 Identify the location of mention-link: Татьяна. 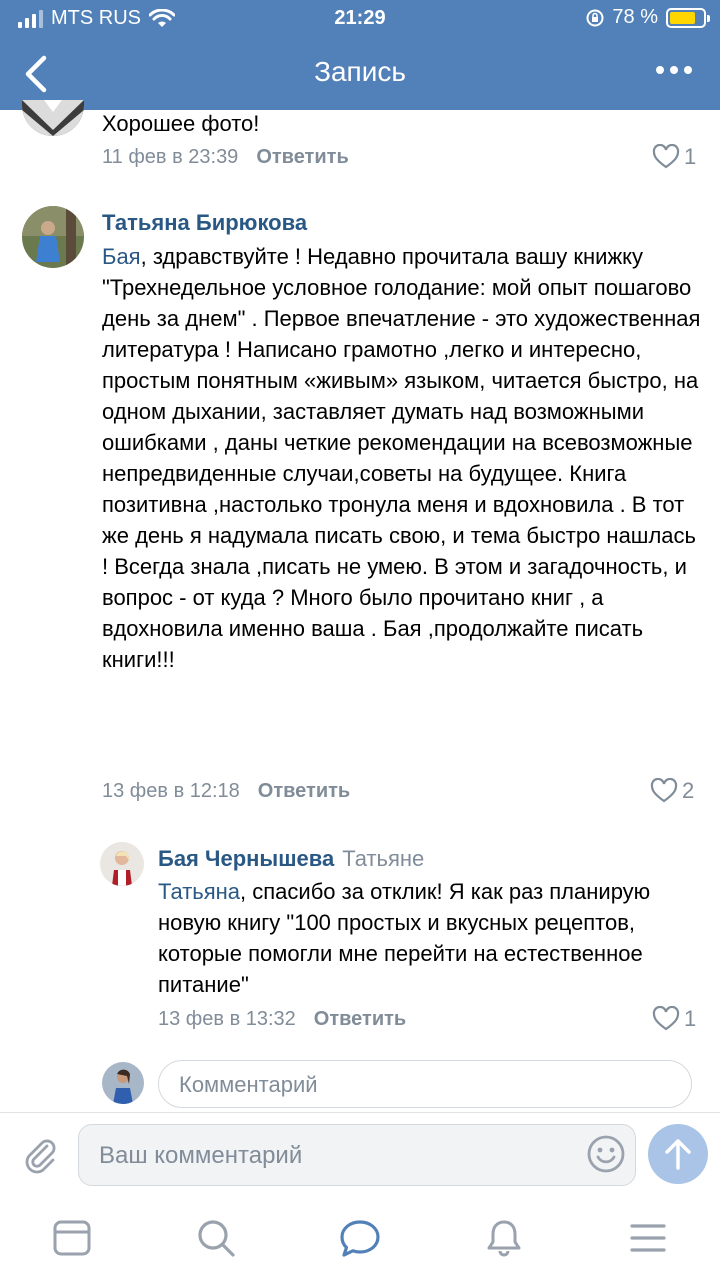
(199, 891).